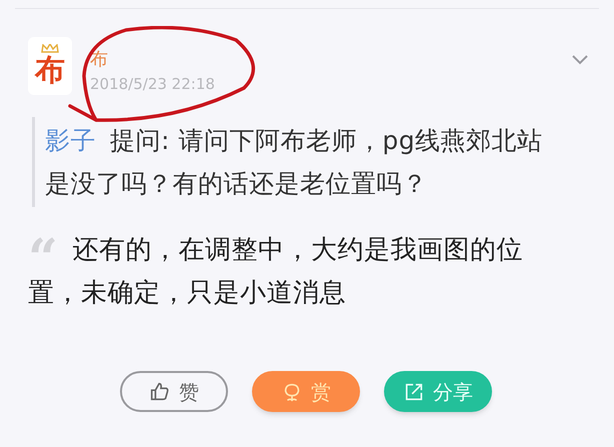 This screenshot has width=614, height=447. What do you see at coordinates (174, 391) in the screenshot?
I see `like-button: 赞` at bounding box center [174, 391].